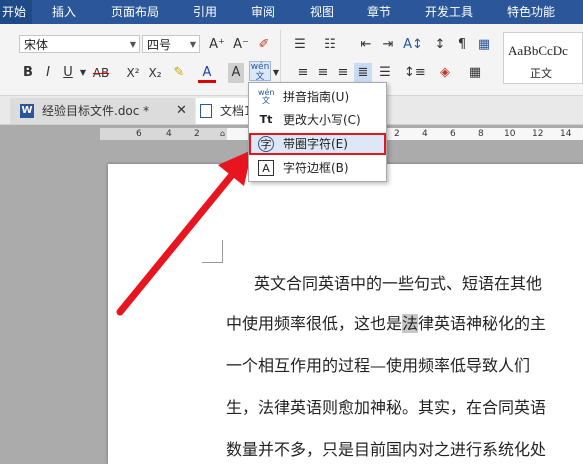 Image resolution: width=583 pixels, height=464 pixels. Describe the element at coordinates (266, 168) in the screenshot. I see `character-border-icon: A` at that location.